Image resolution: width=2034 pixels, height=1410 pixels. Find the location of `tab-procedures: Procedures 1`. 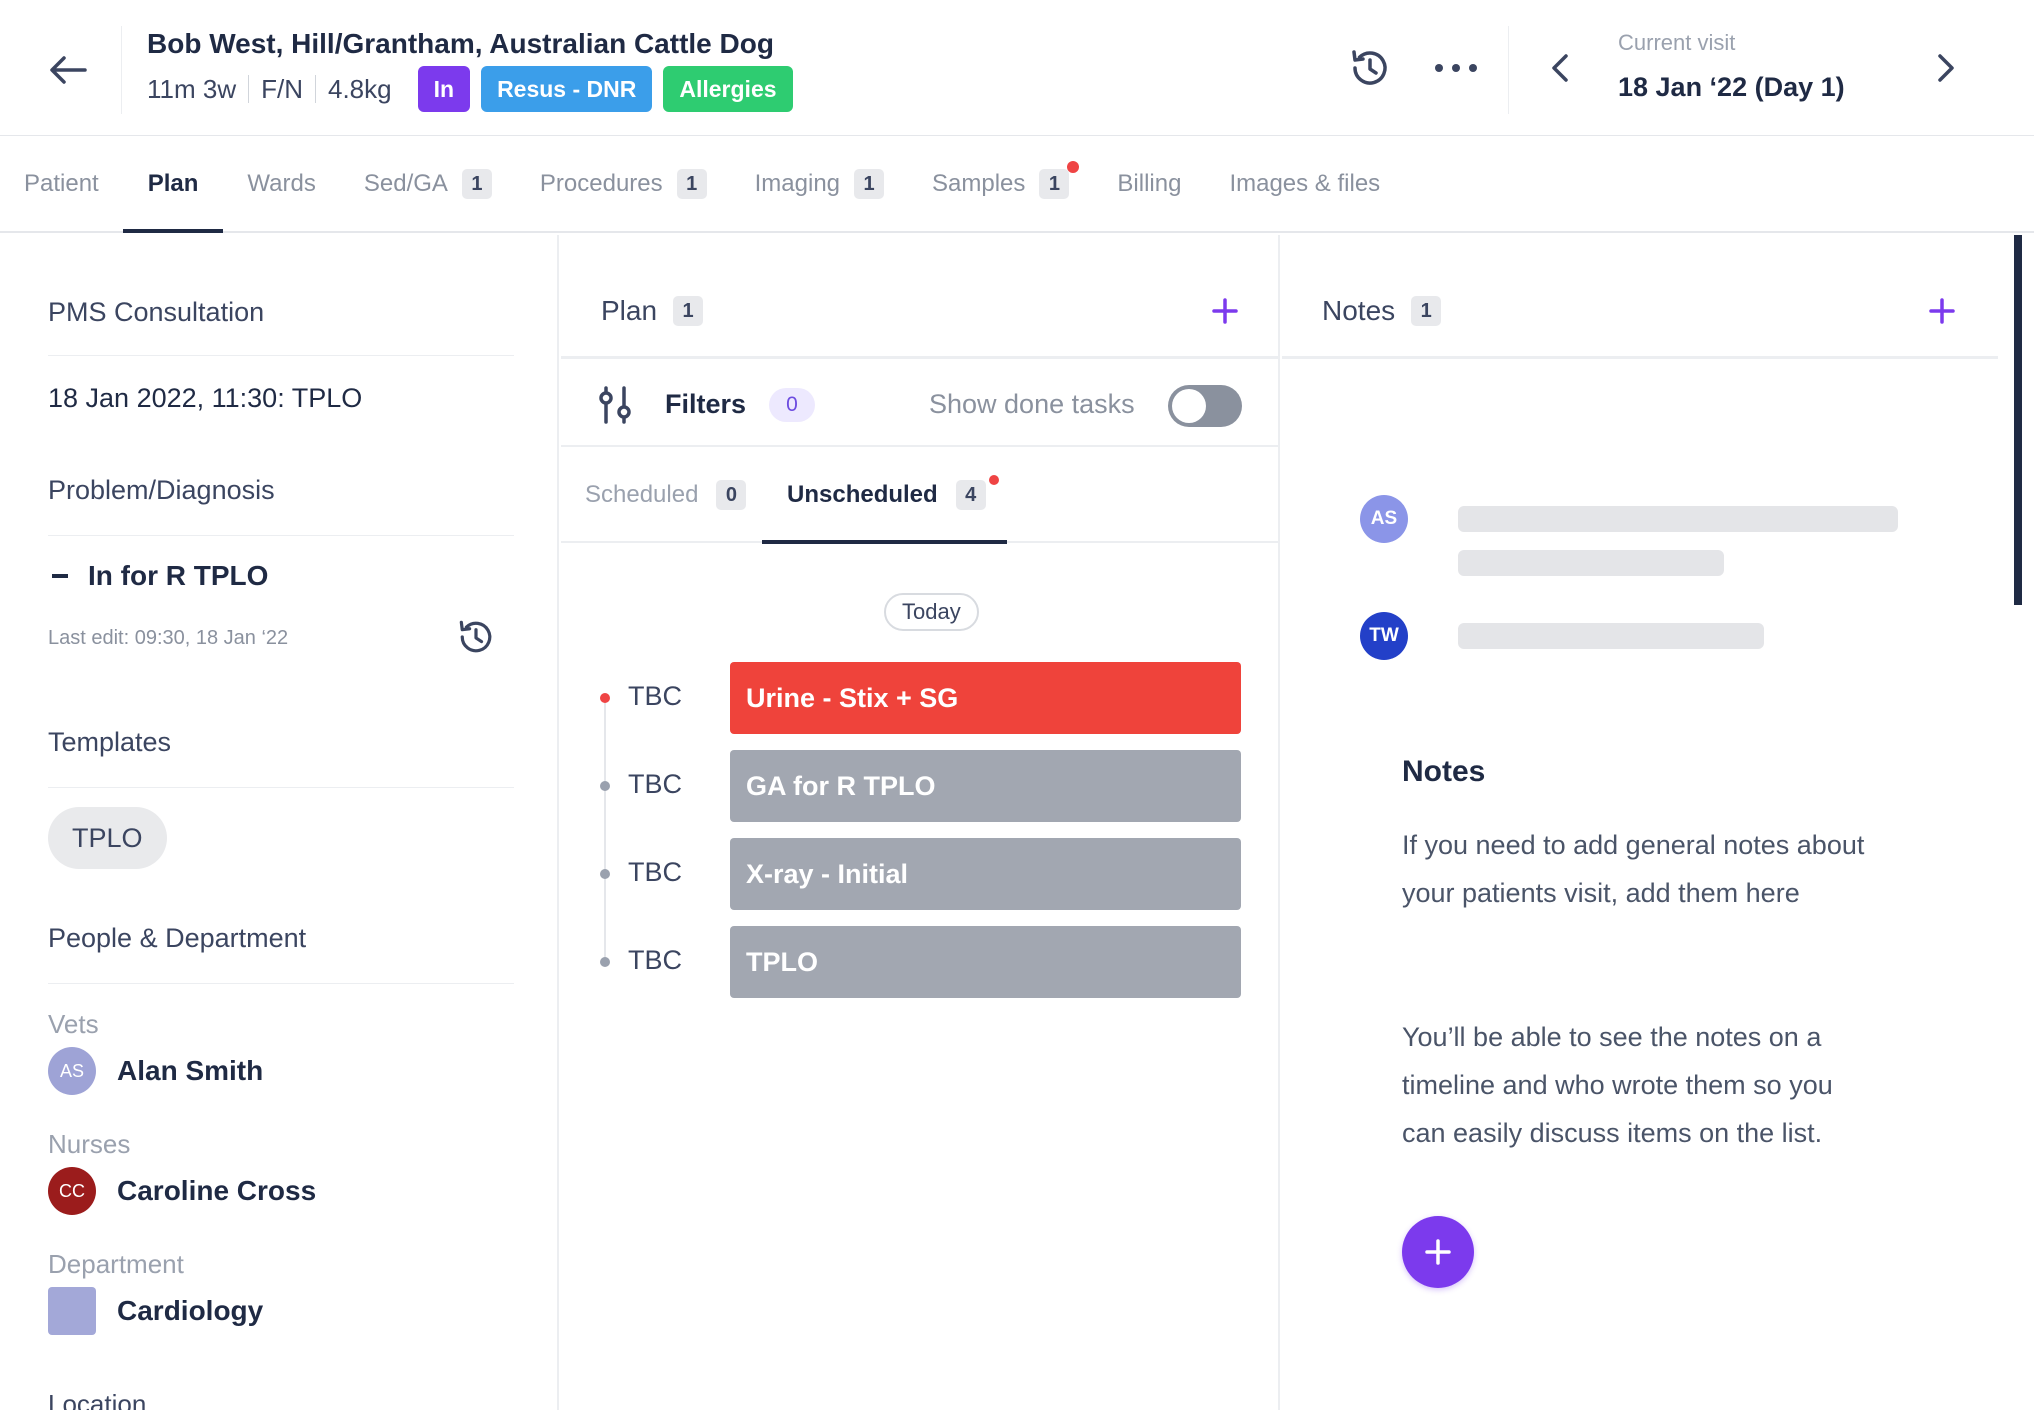

tab-procedures: Procedures 1 is located at coordinates (623, 184).